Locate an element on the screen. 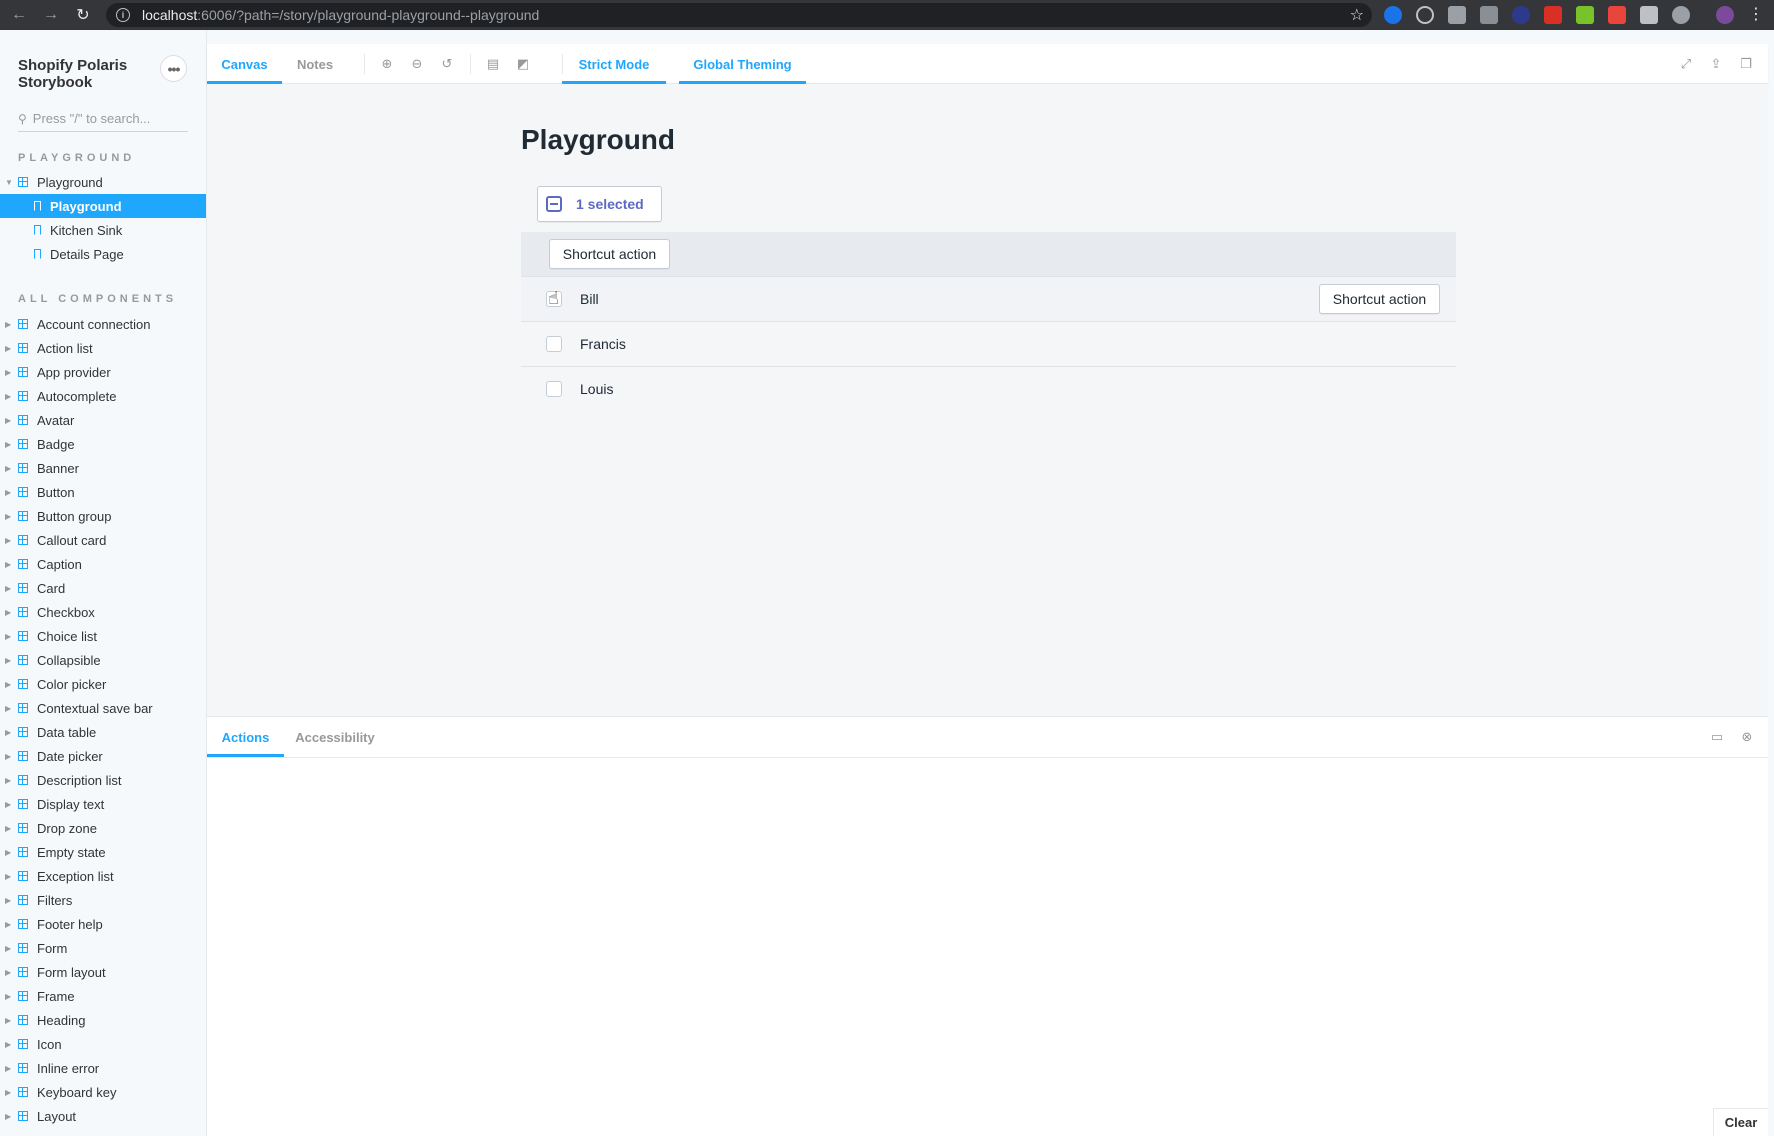  bulk-shortcut-action-button: Shortcut action is located at coordinates (609, 254).